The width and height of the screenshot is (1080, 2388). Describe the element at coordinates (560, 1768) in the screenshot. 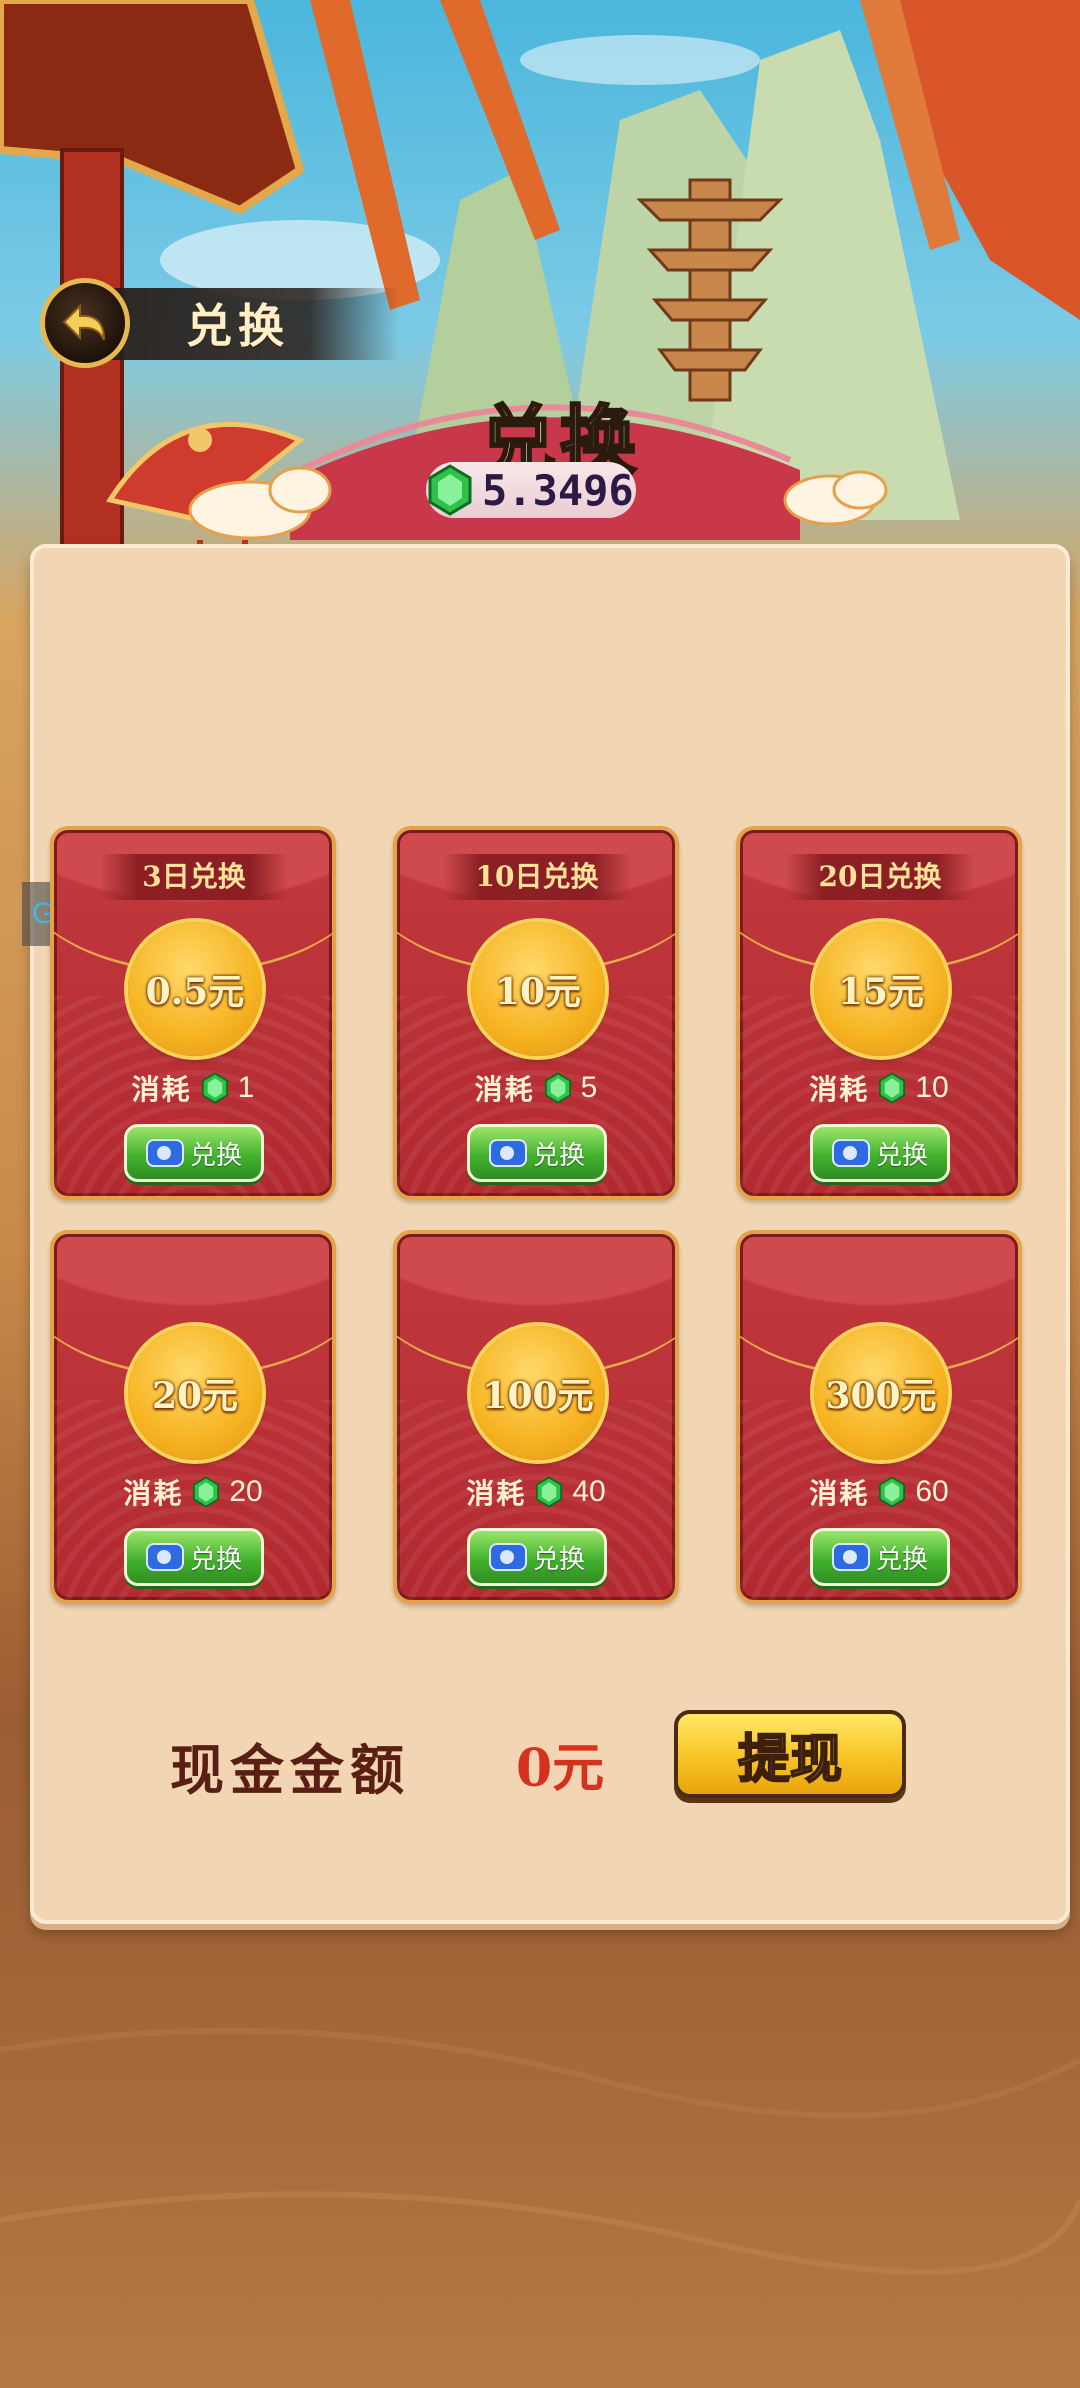

I see `cash-amount-value: 0元` at that location.